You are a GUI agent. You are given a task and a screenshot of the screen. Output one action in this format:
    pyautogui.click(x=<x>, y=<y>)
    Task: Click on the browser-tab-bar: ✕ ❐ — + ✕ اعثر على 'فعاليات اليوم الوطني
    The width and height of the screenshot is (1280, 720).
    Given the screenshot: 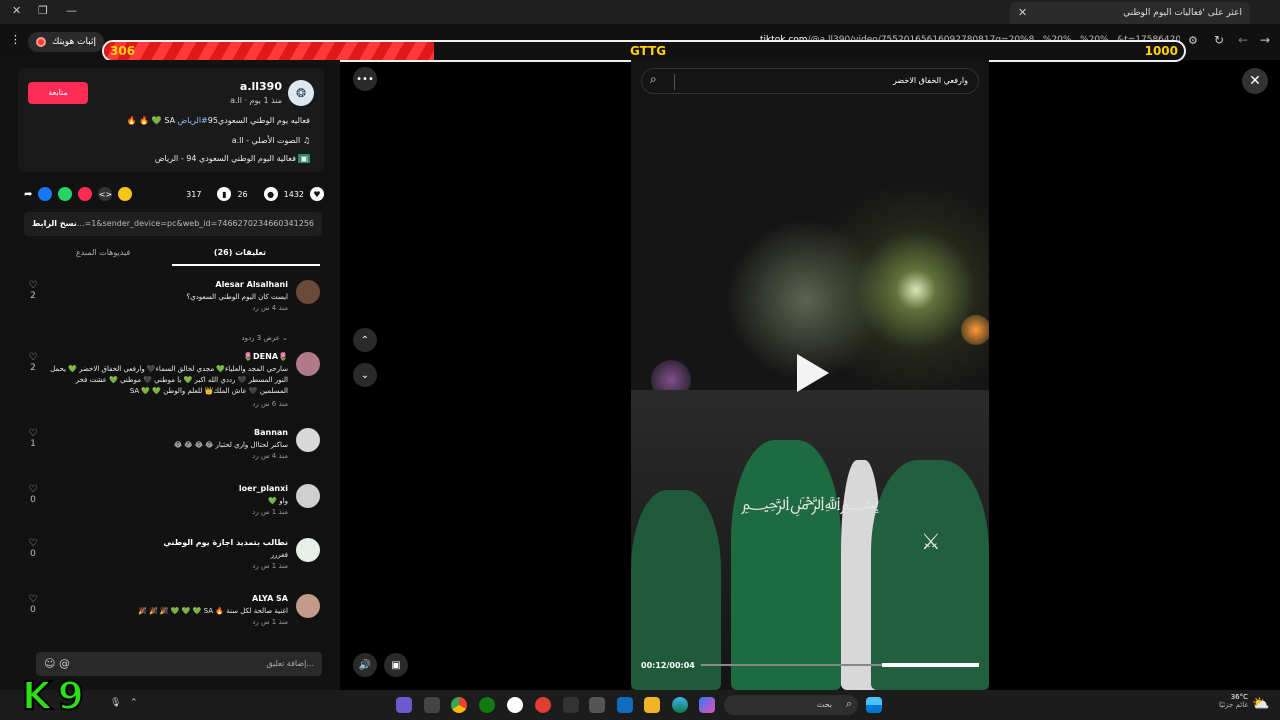 What is the action you would take?
    pyautogui.click(x=640, y=12)
    